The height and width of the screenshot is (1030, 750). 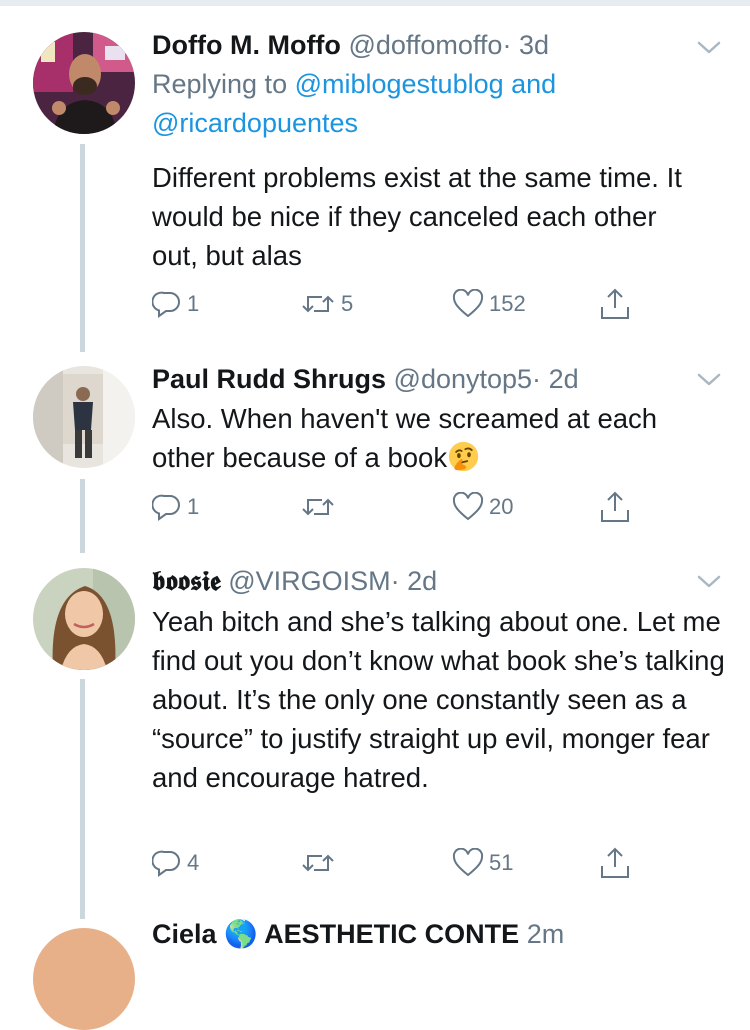 What do you see at coordinates (463, 379) in the screenshot?
I see `handle: @donytop5` at bounding box center [463, 379].